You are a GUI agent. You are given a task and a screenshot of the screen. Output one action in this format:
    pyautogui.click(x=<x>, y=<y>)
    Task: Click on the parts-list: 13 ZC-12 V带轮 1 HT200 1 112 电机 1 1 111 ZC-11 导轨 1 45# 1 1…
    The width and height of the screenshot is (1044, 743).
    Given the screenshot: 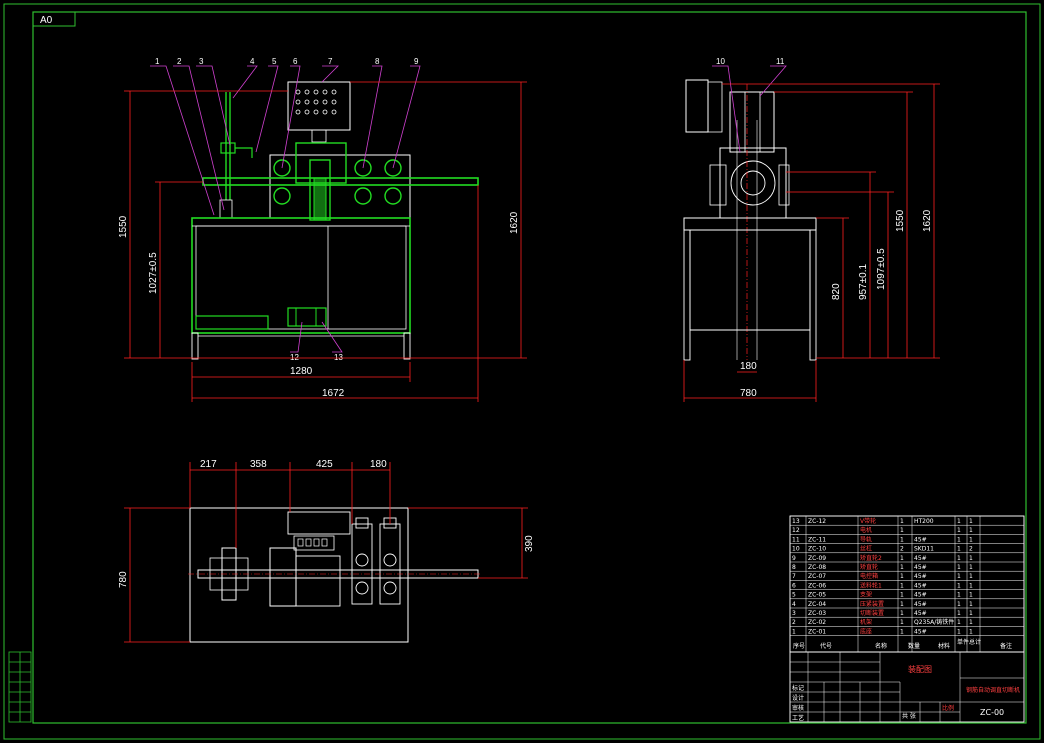 What is the action you would take?
    pyautogui.click(x=907, y=584)
    